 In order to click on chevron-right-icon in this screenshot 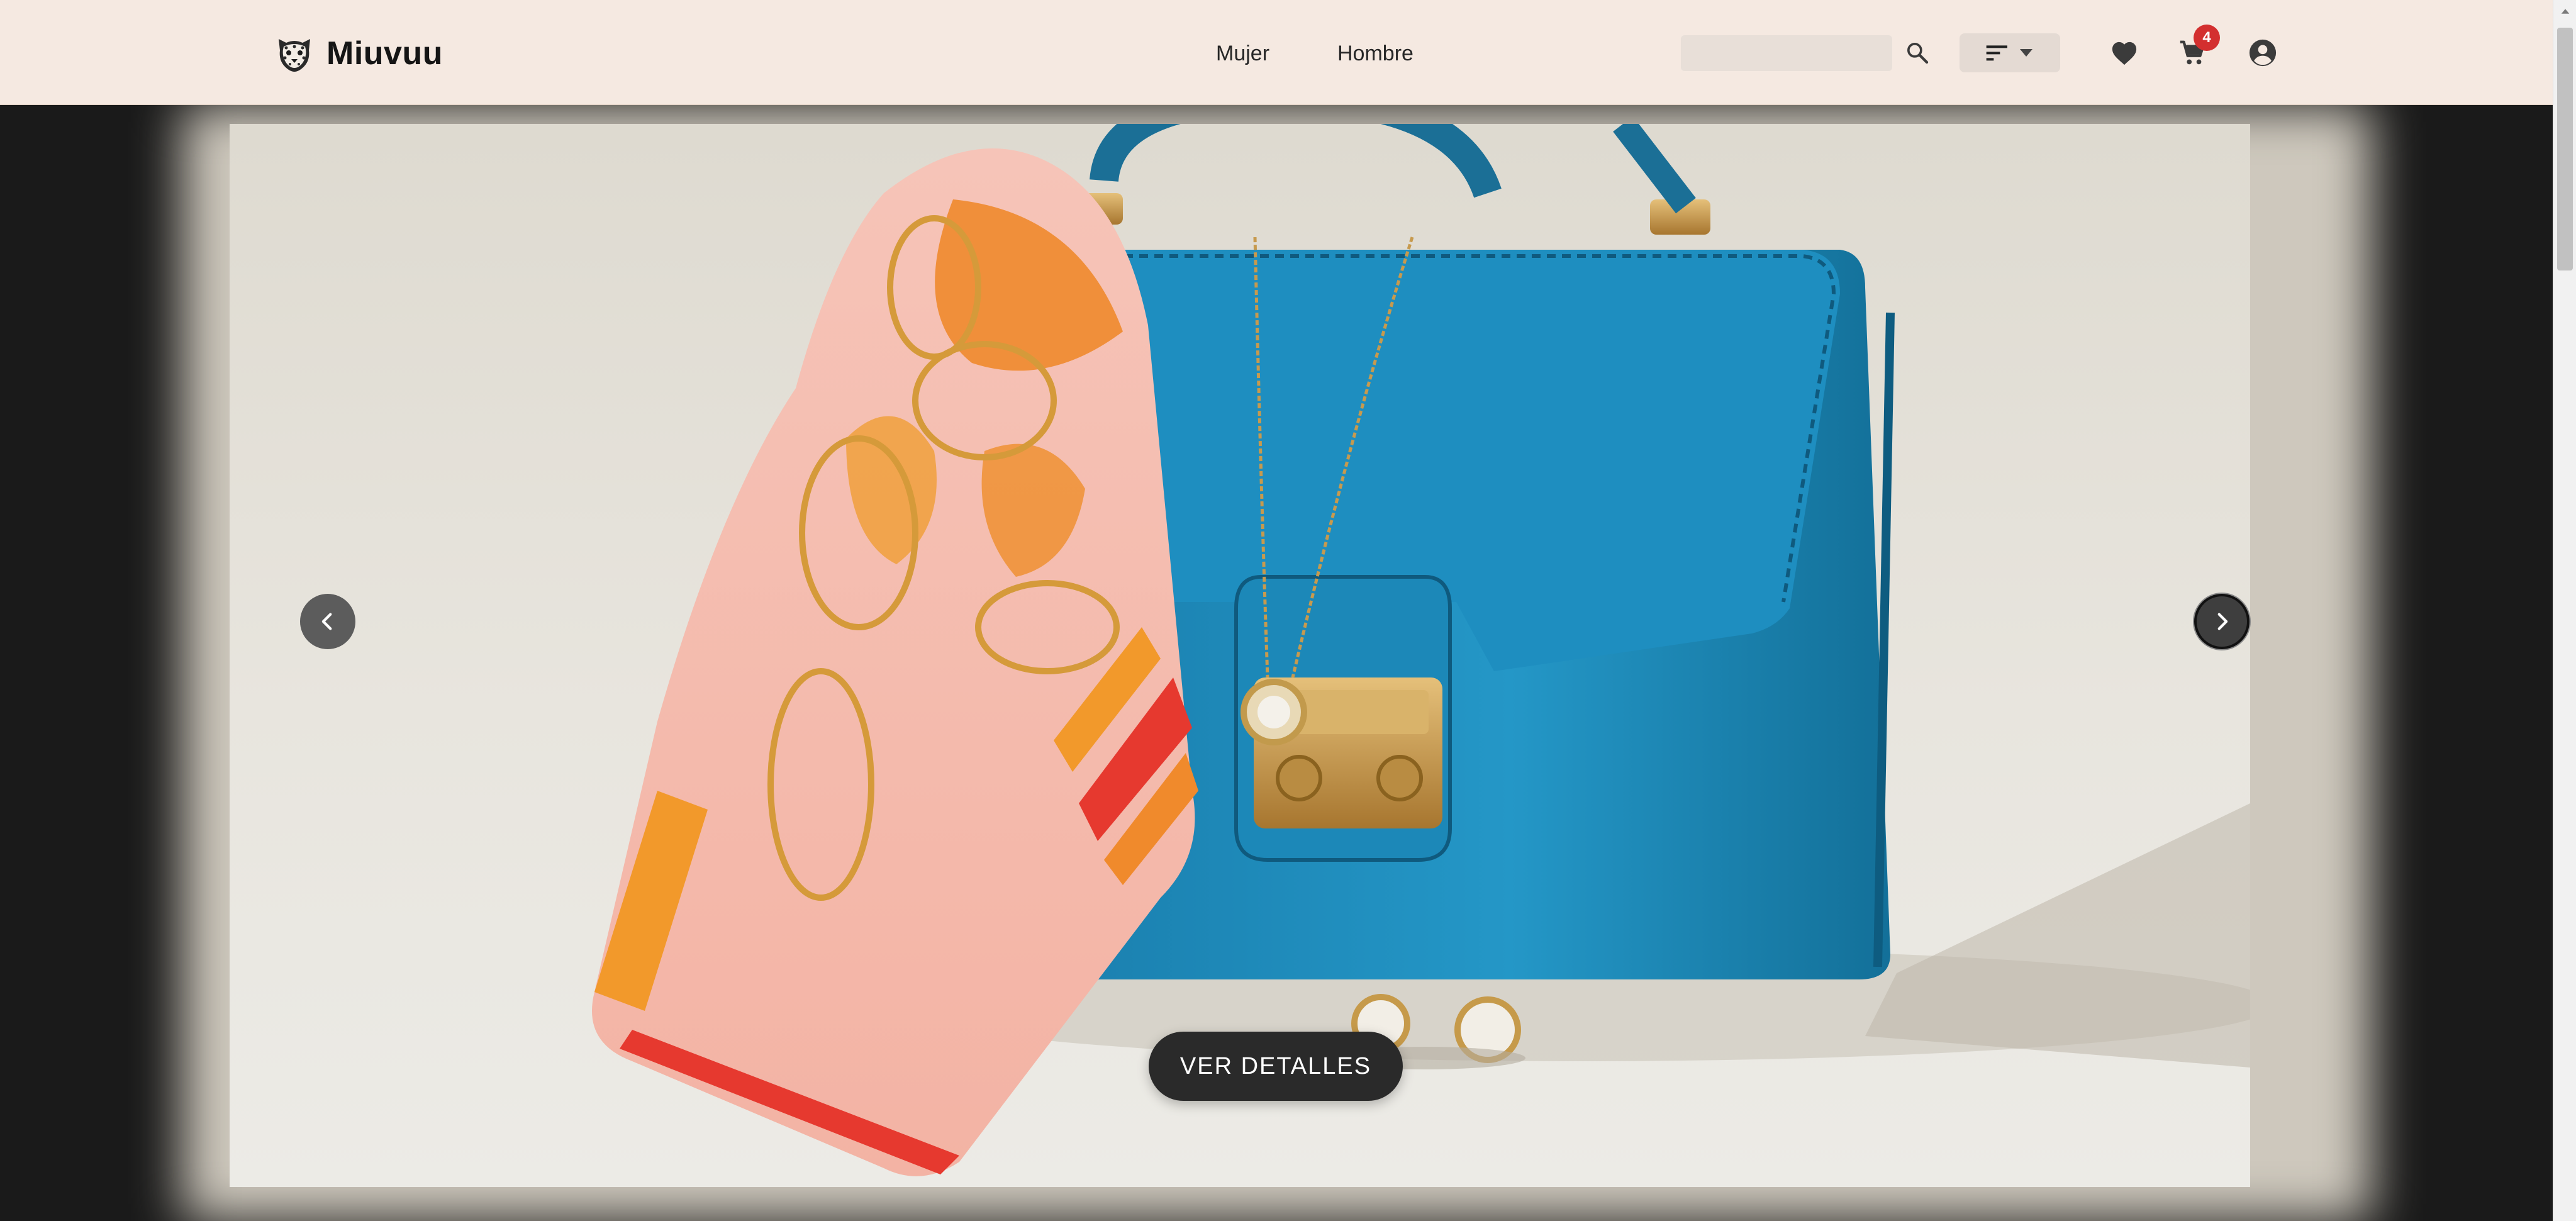, I will do `click(2222, 621)`.